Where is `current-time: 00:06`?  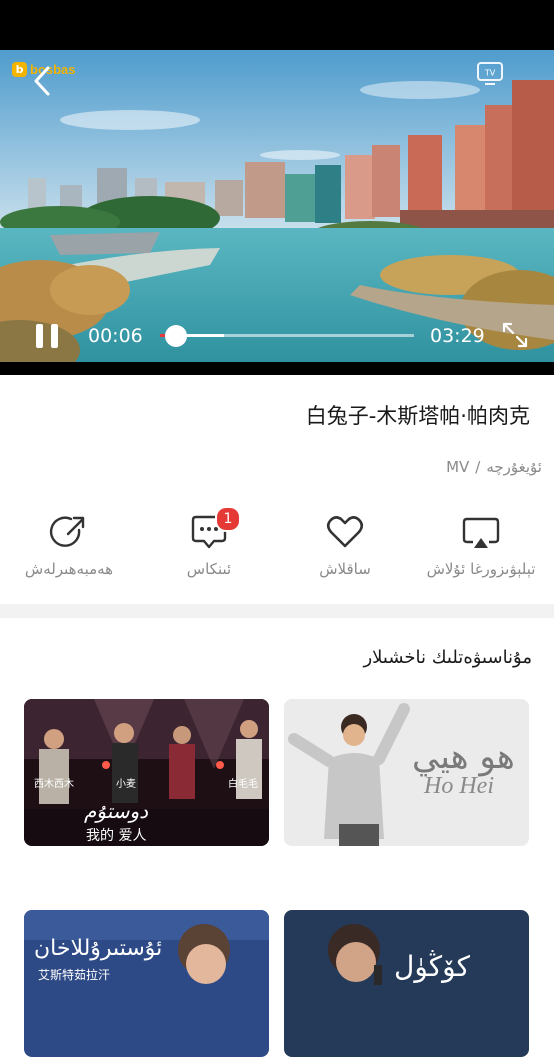 current-time: 00:06 is located at coordinates (115, 336).